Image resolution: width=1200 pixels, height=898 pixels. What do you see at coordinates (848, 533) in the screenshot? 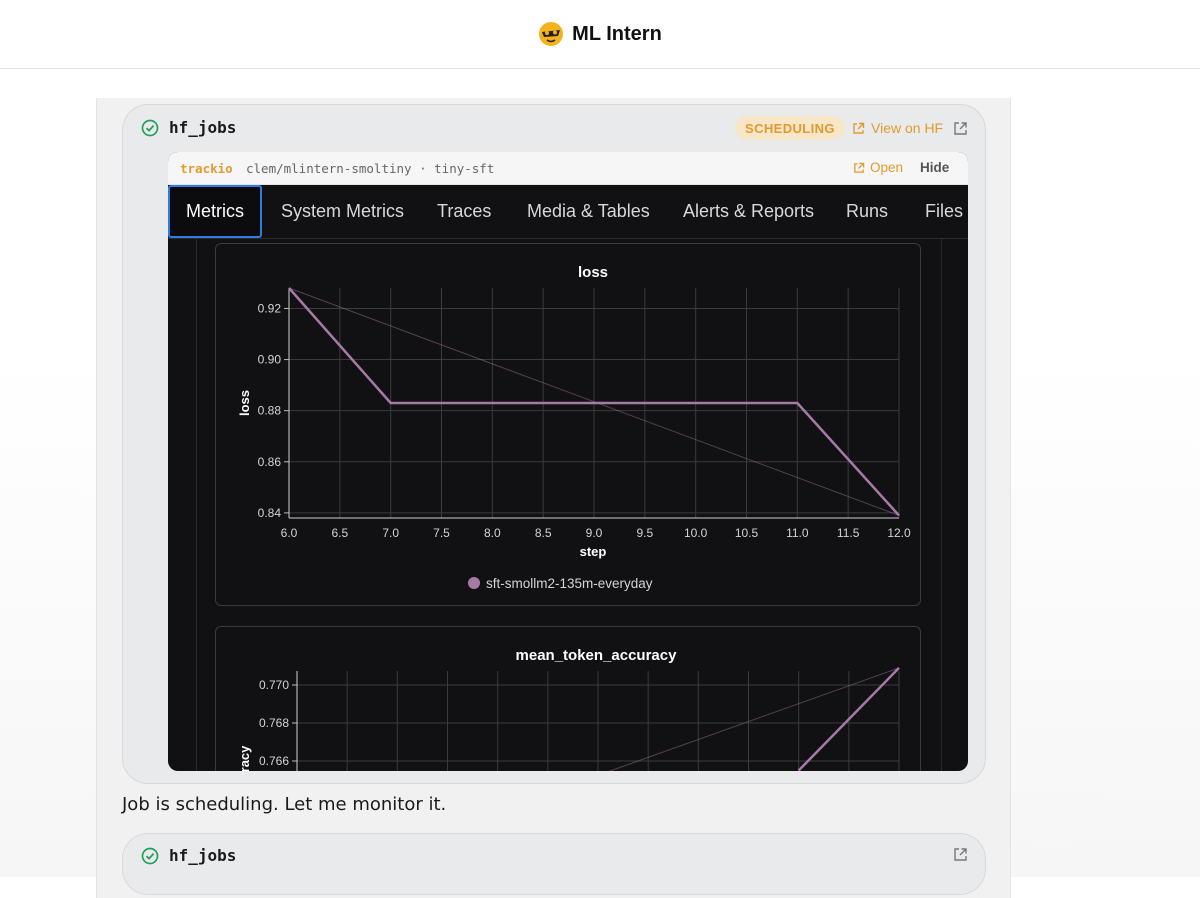
I see `x-tick-label: 11.5` at bounding box center [848, 533].